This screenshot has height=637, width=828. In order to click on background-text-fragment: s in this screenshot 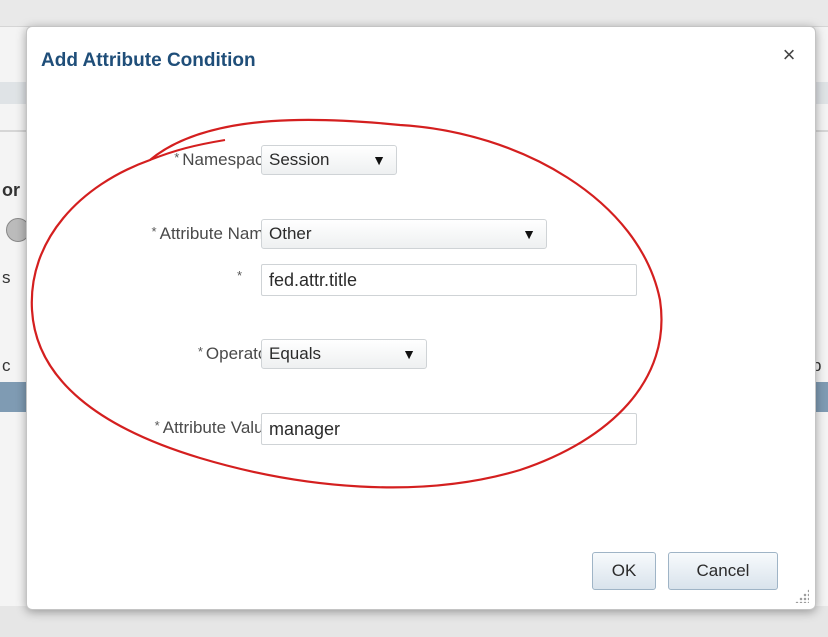, I will do `click(6, 277)`.